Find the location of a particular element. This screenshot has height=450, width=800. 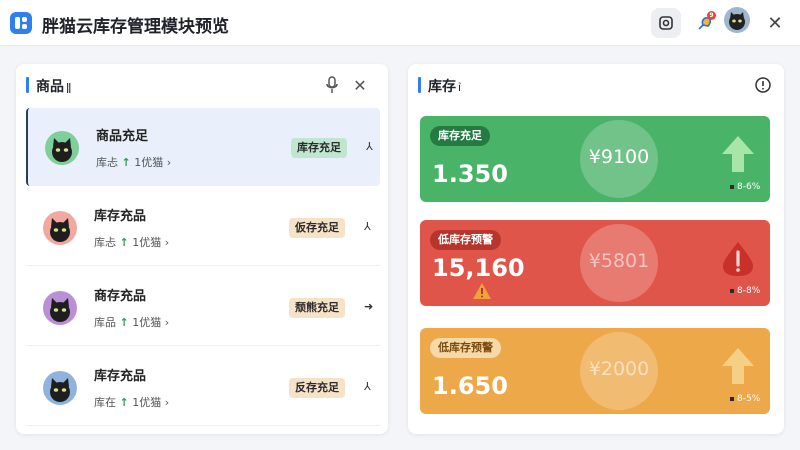

app-title: 胖猫云库存管理模块预览 is located at coordinates (135, 27).